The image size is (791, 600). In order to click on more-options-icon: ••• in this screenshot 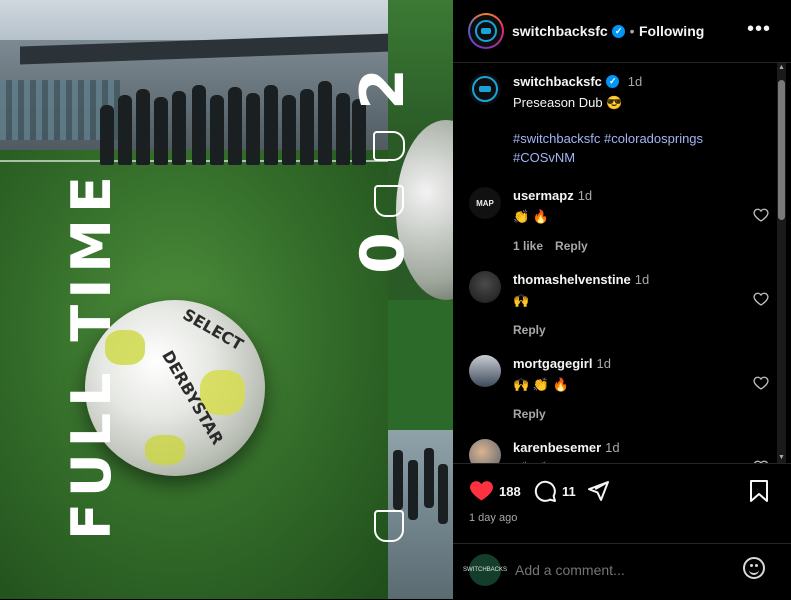, I will do `click(759, 29)`.